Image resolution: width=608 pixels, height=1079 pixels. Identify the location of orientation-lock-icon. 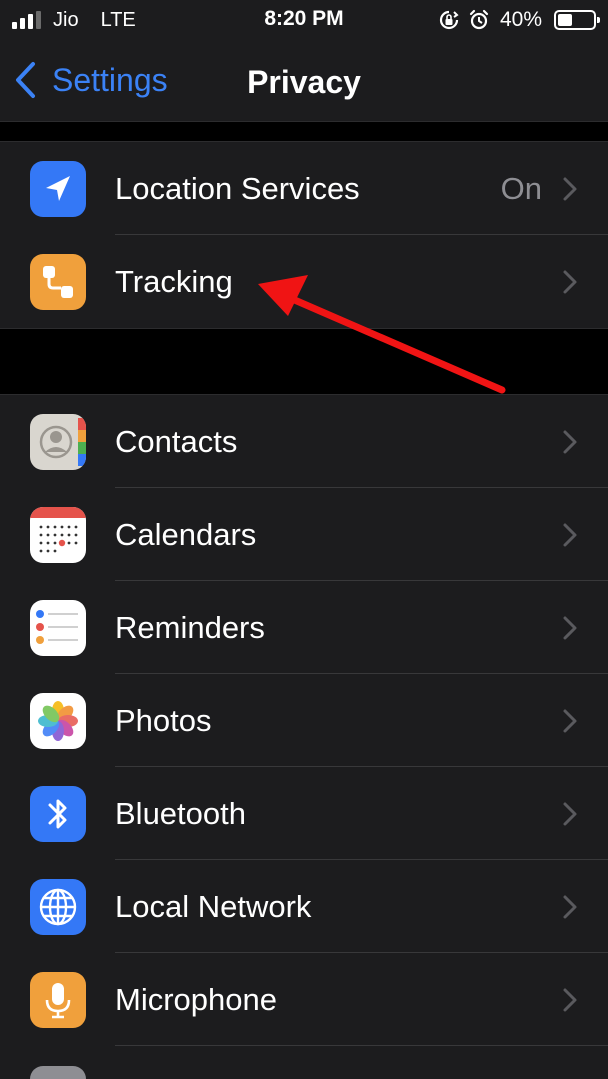
(449, 20).